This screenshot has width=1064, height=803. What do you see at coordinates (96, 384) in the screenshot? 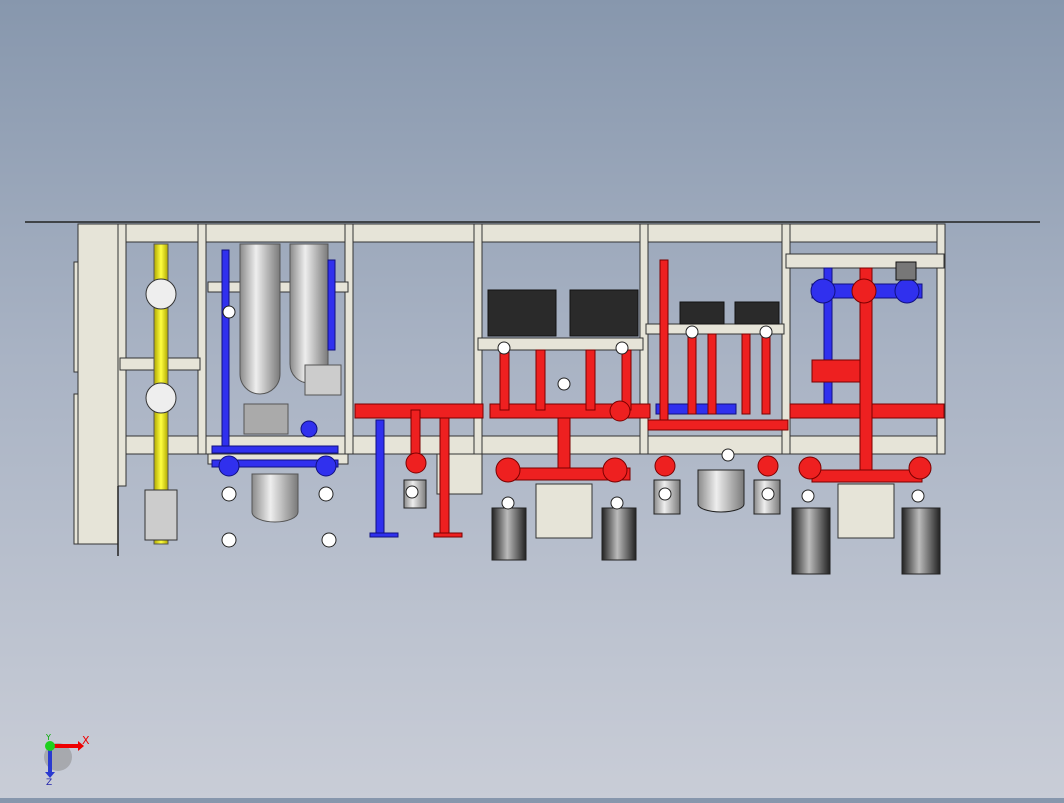
I see `control-cabinet` at bounding box center [96, 384].